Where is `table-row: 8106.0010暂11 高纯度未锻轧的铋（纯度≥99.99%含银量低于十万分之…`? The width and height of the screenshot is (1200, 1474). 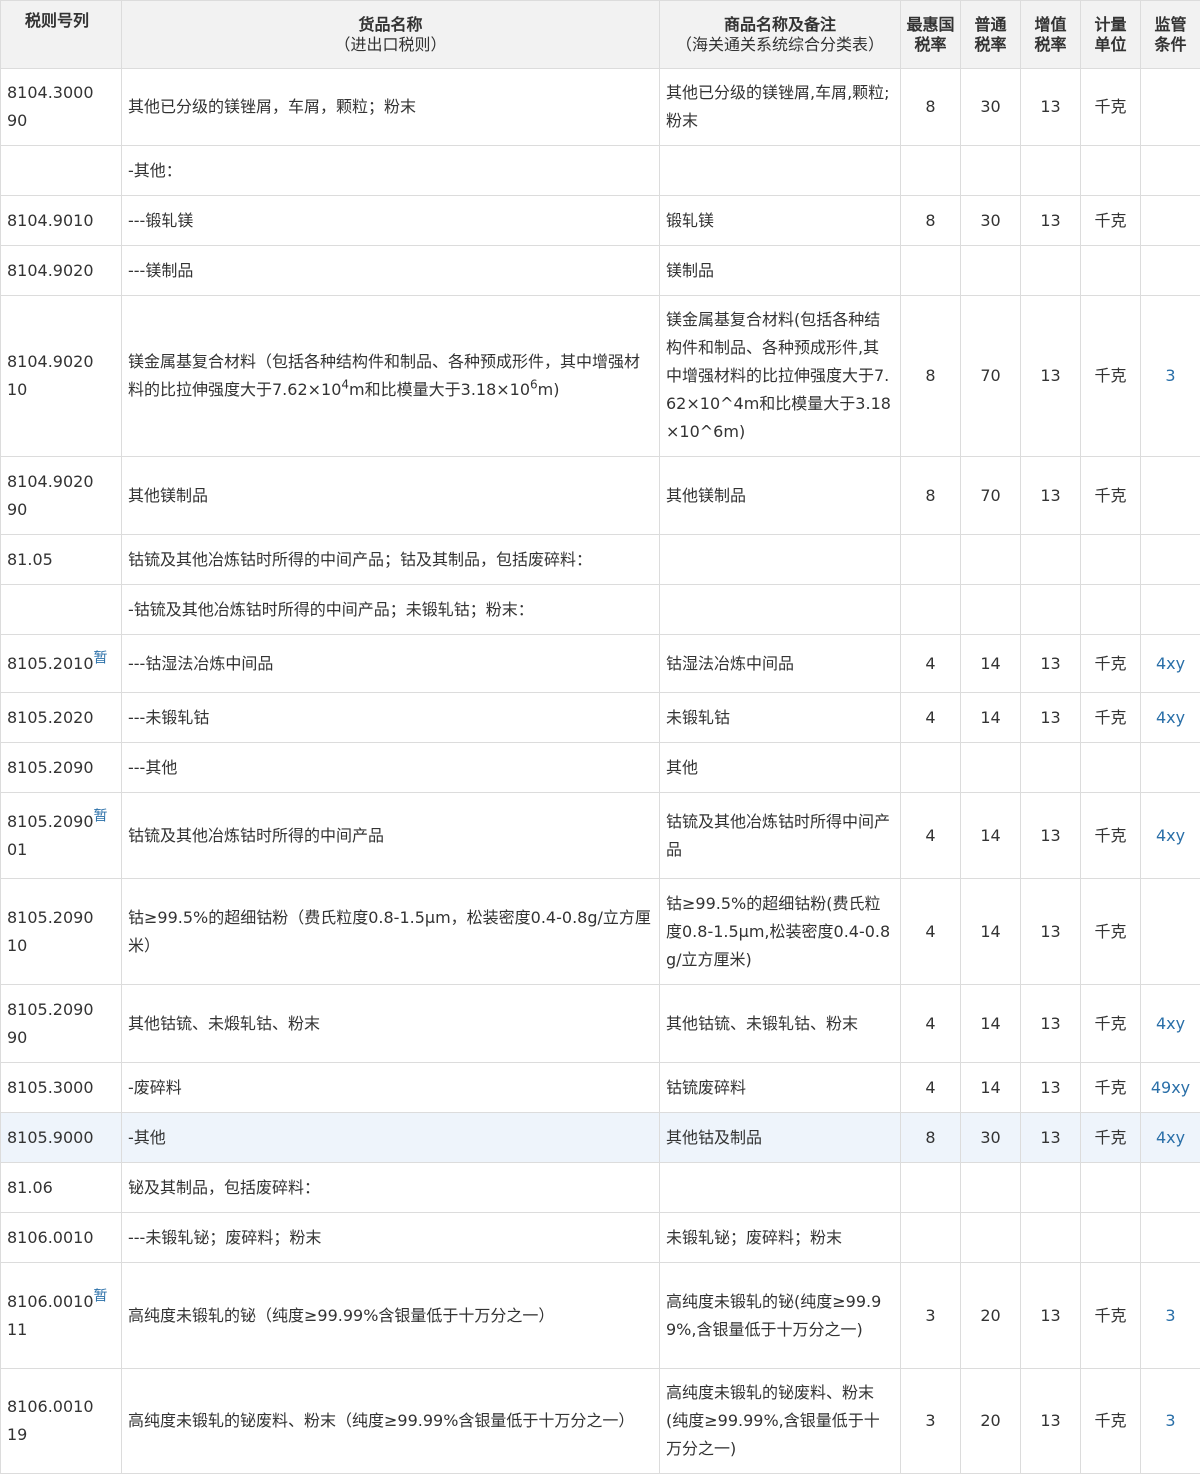
table-row: 8106.0010暂11 高纯度未锻轧的铋（纯度≥99.99%含银量低于十万分之… is located at coordinates (600, 1316).